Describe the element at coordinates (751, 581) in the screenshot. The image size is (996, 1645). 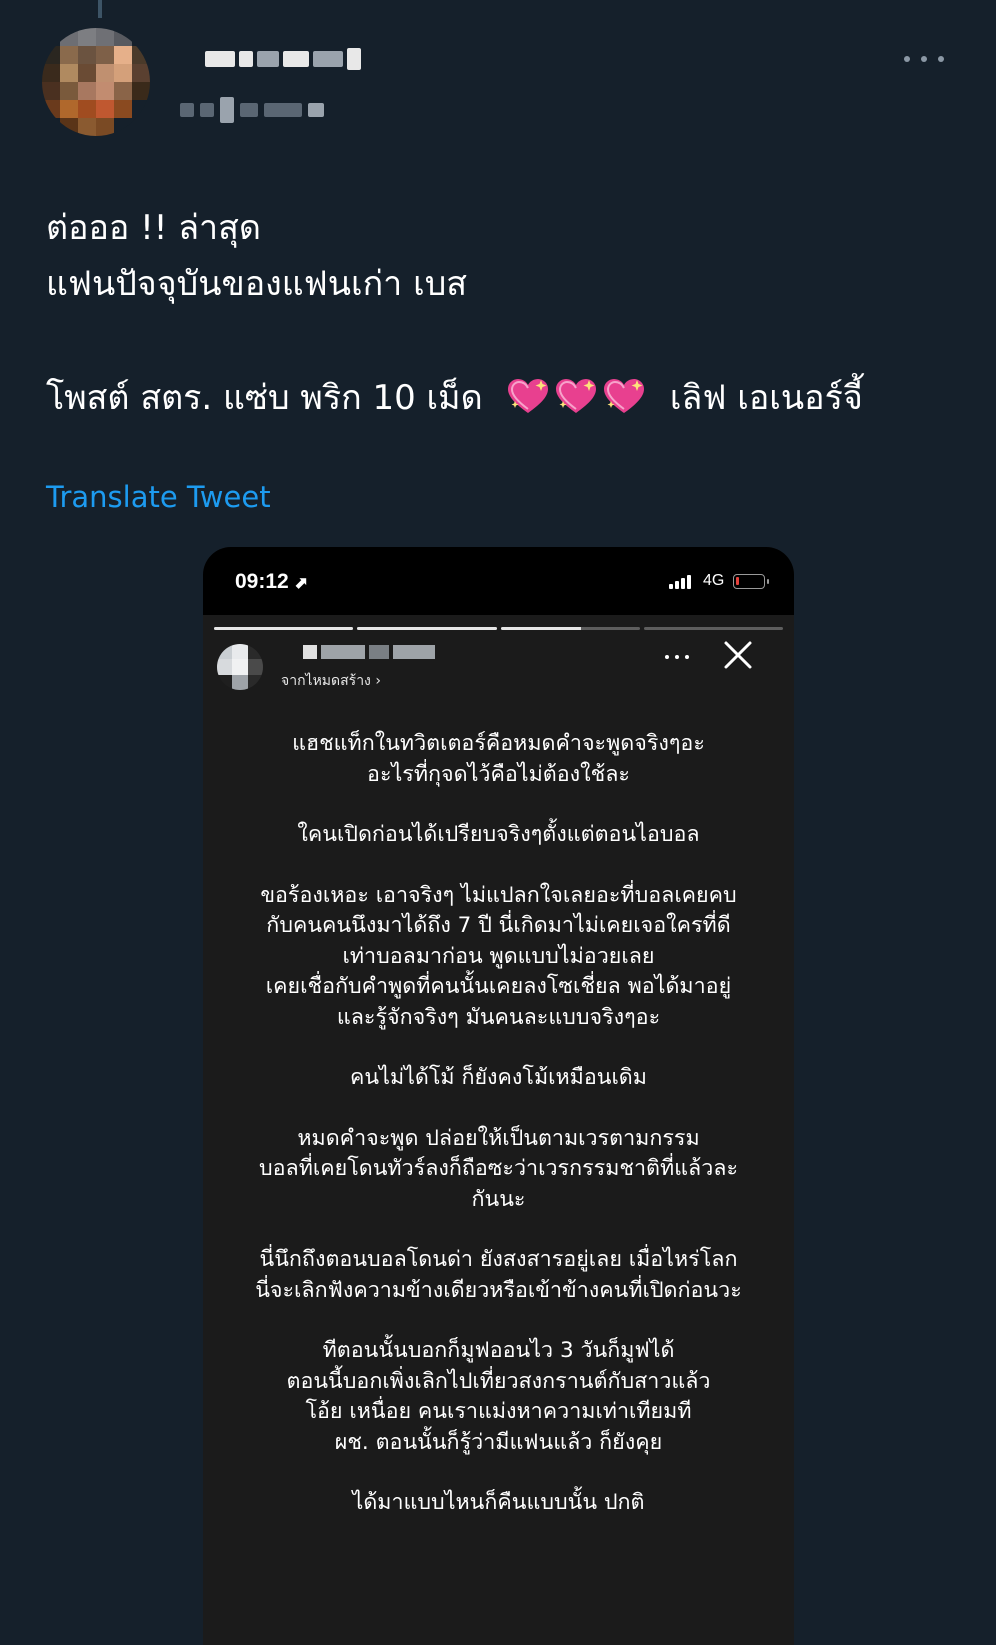
I see `battery-icon` at that location.